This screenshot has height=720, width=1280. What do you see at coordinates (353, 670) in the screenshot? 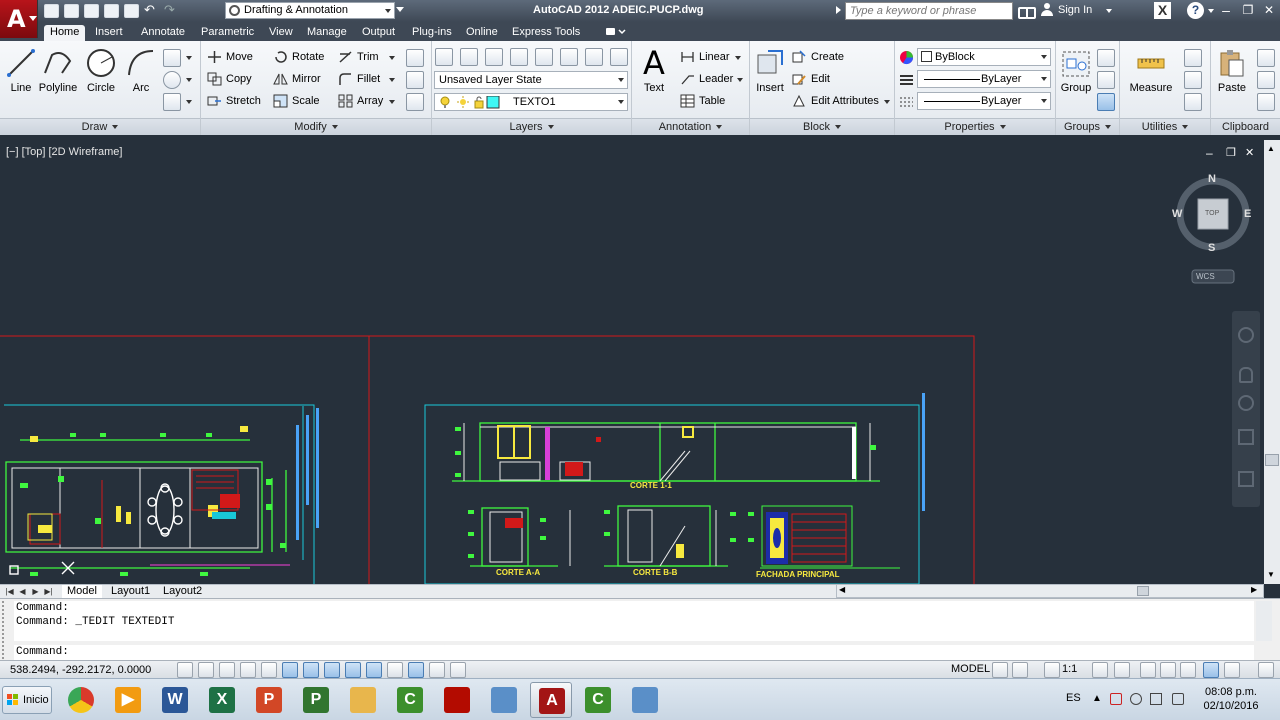
I see `dynamic-ucs-icon` at bounding box center [353, 670].